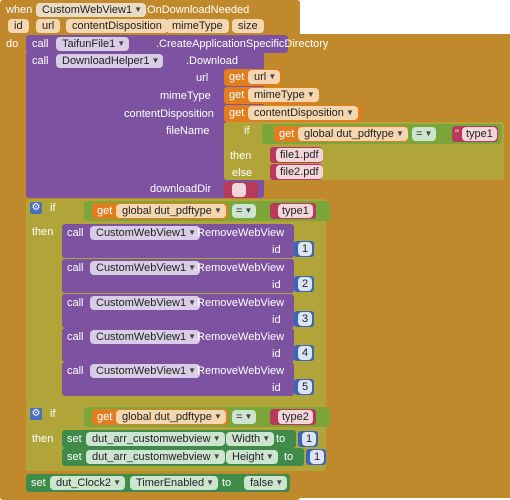 This screenshot has height=500, width=510. What do you see at coordinates (283, 95) in the screenshot?
I see `get-mimetype-dropdown: mimeType ▼` at bounding box center [283, 95].